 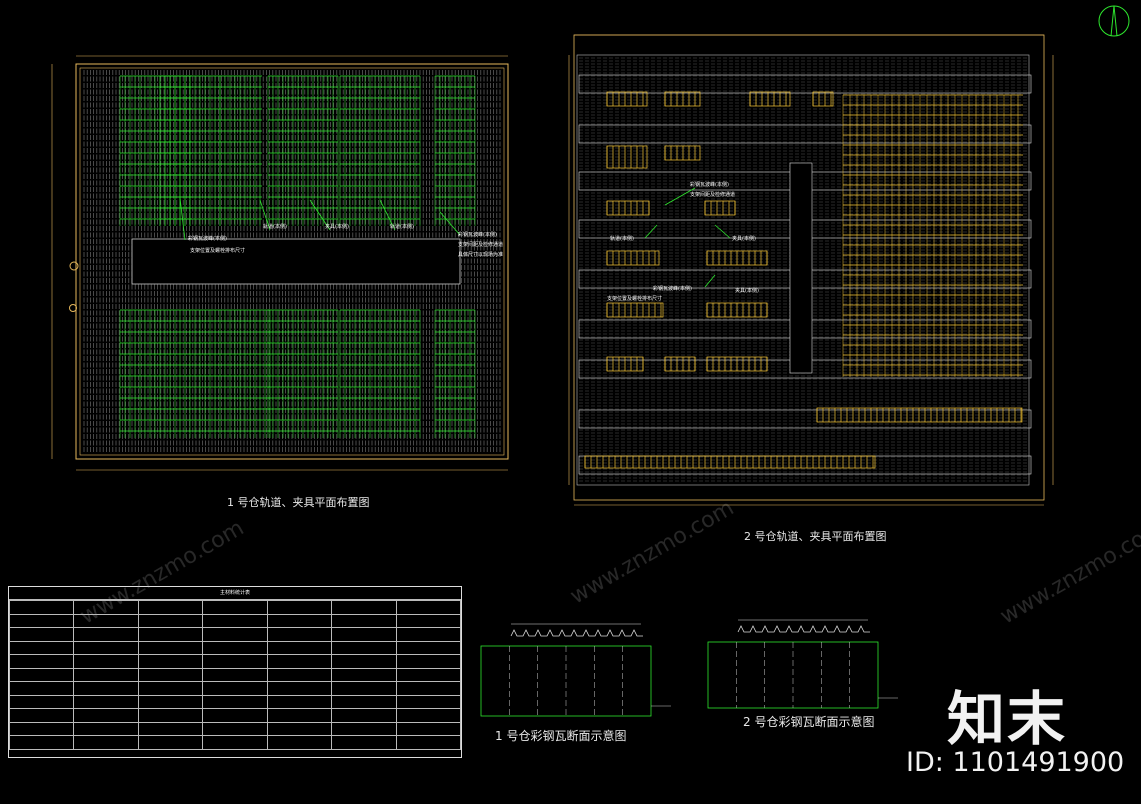 What do you see at coordinates (801, 268) in the screenshot?
I see `column-strip` at bounding box center [801, 268].